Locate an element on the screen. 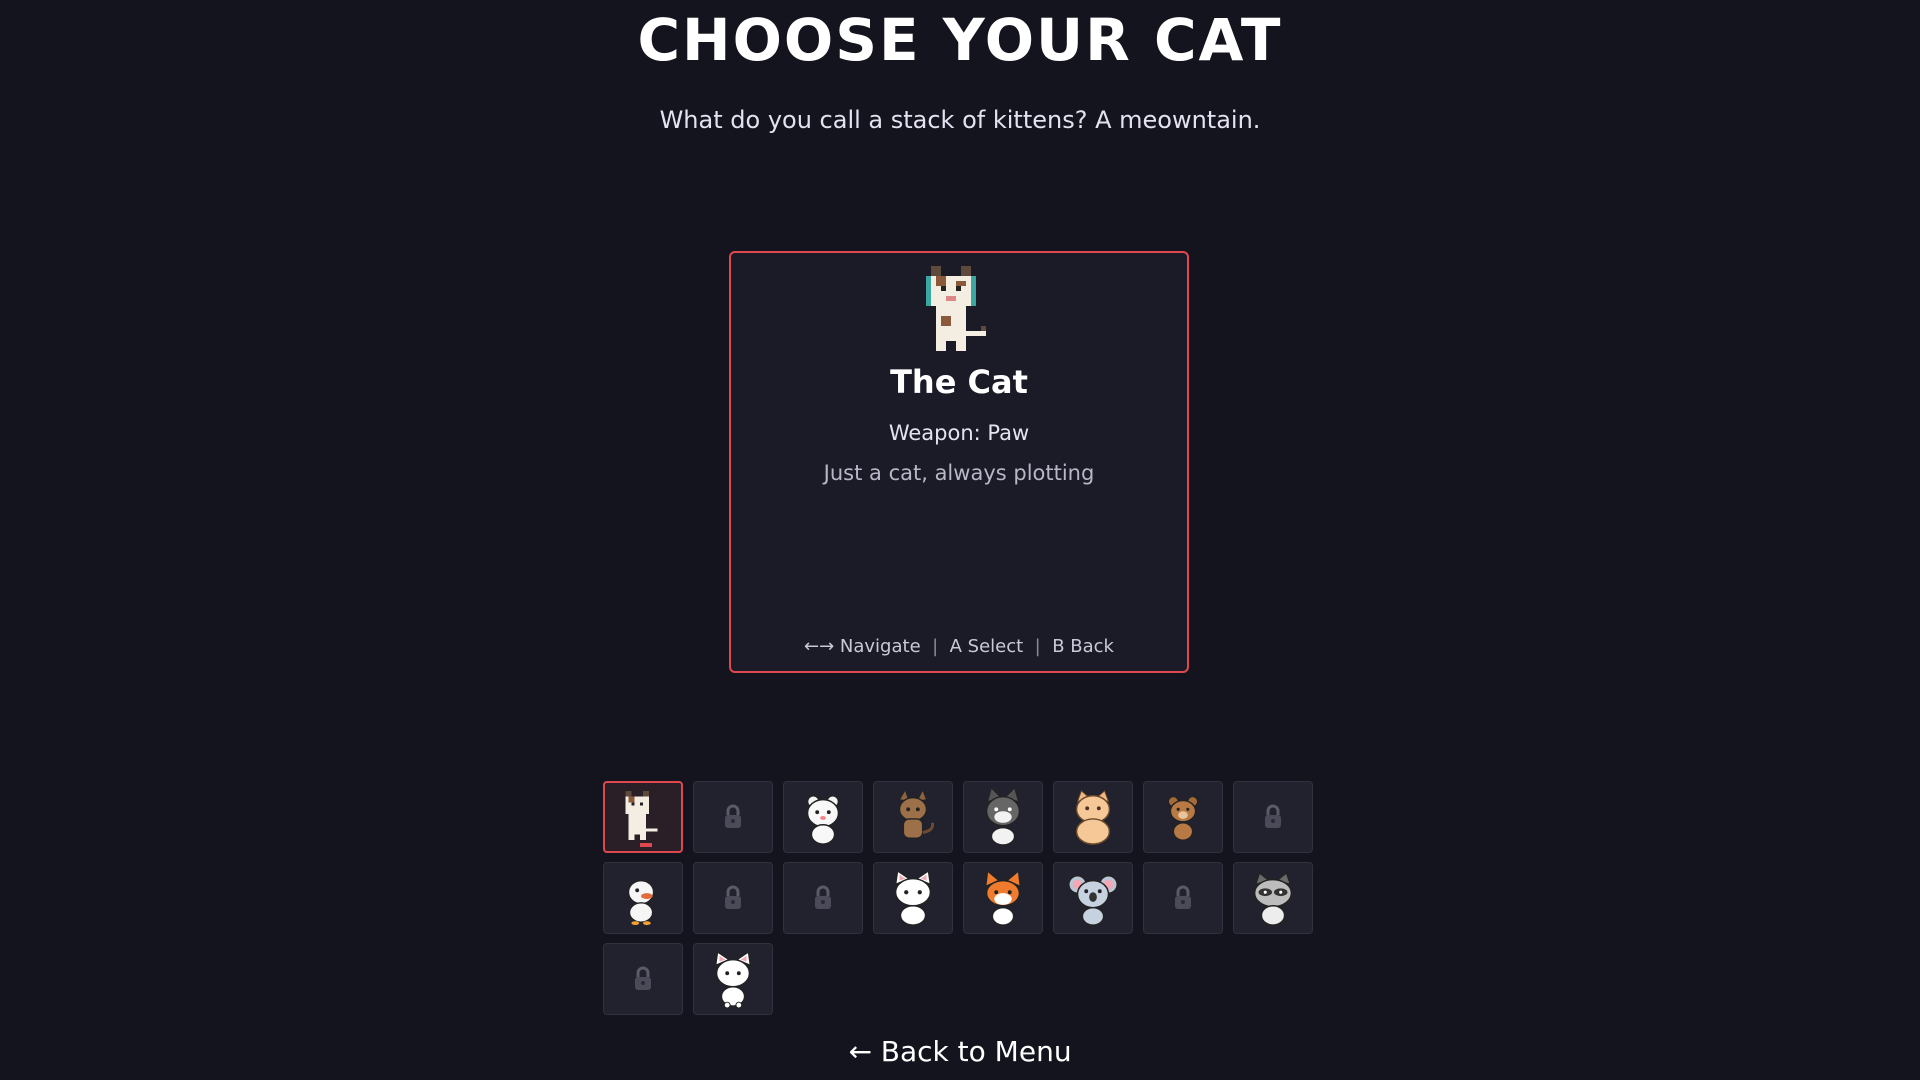  character-roster-grid is located at coordinates (963, 898).